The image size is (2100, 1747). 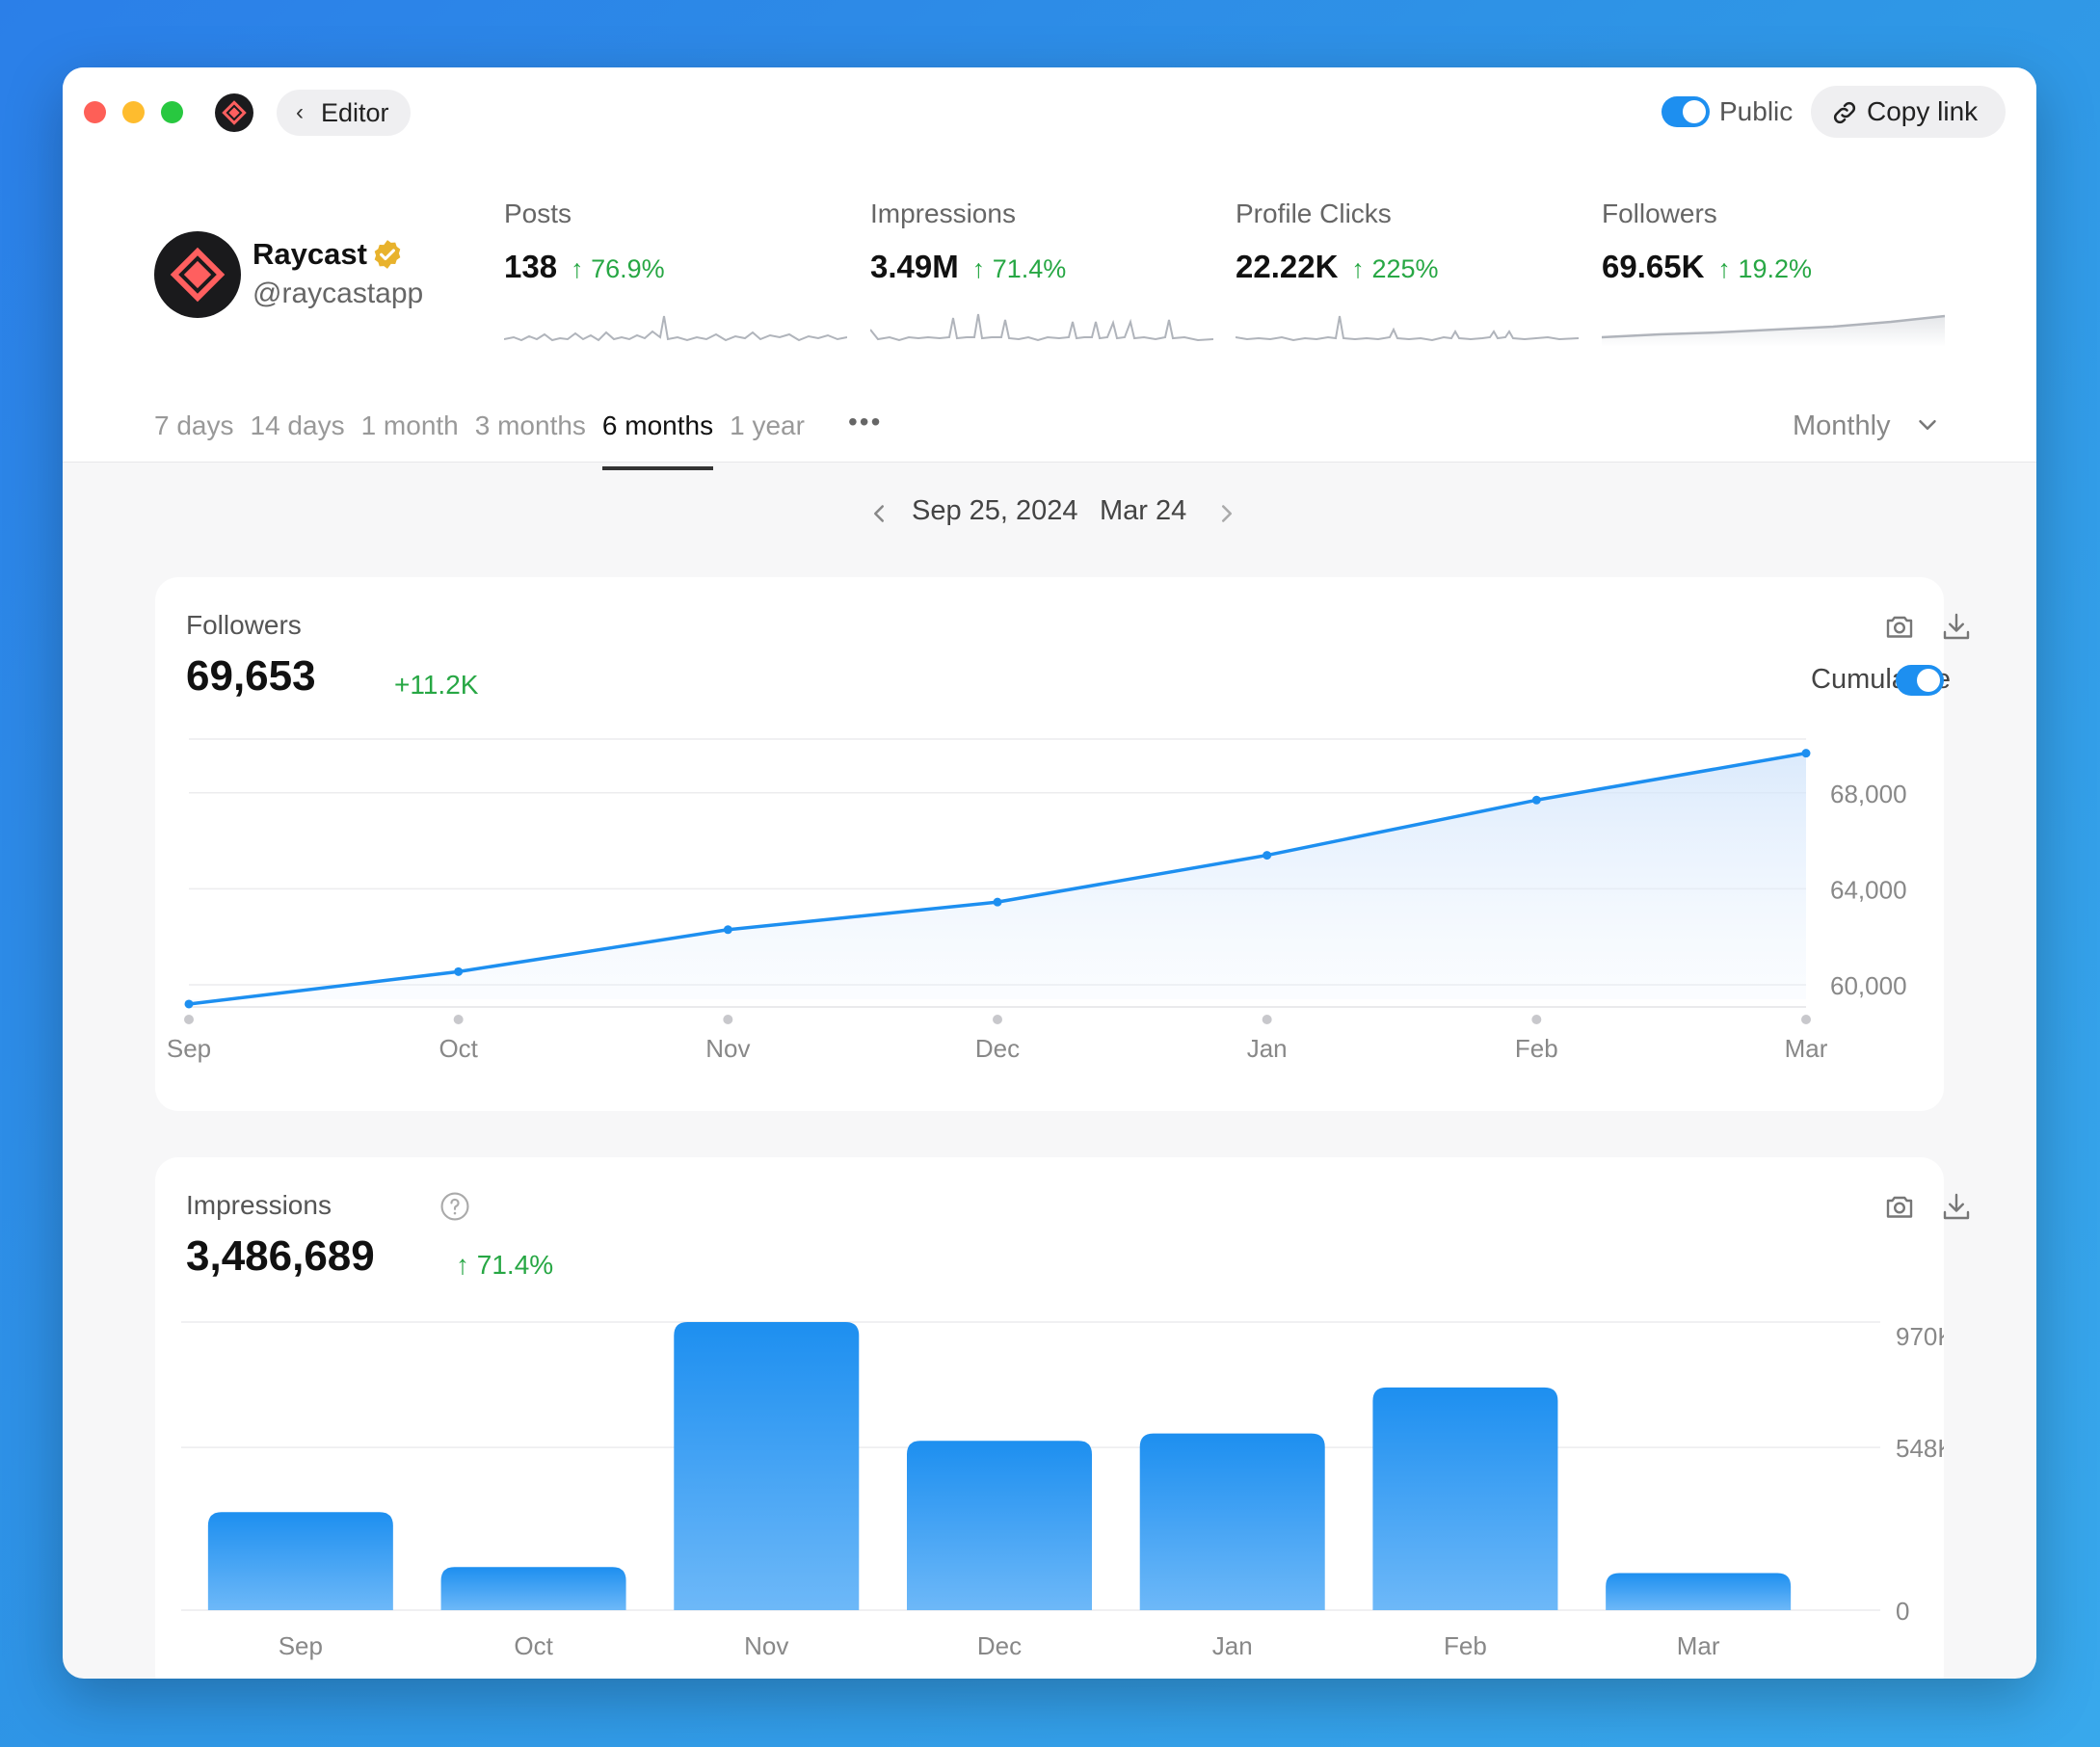 I want to click on prev-period-icon, so click(x=879, y=514).